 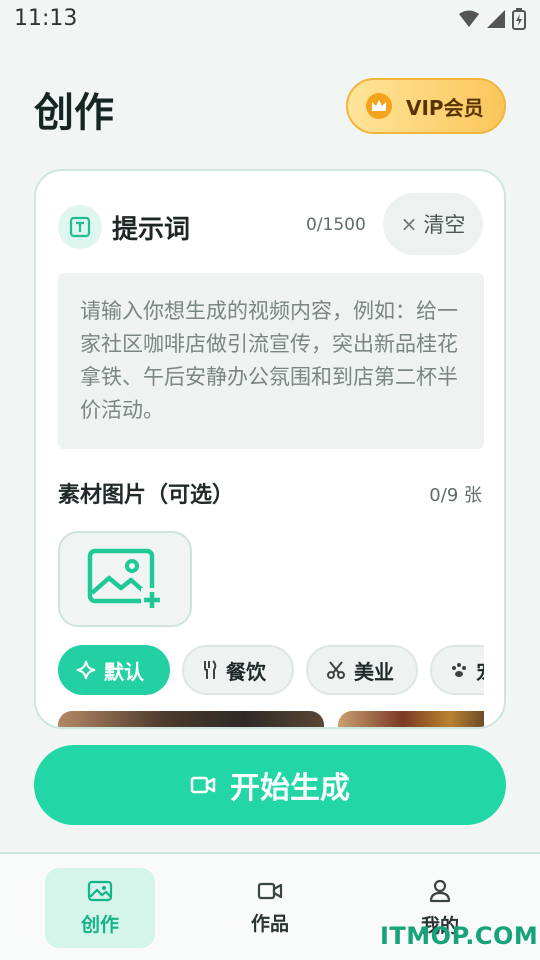 I want to click on signal-icon, so click(x=496, y=19).